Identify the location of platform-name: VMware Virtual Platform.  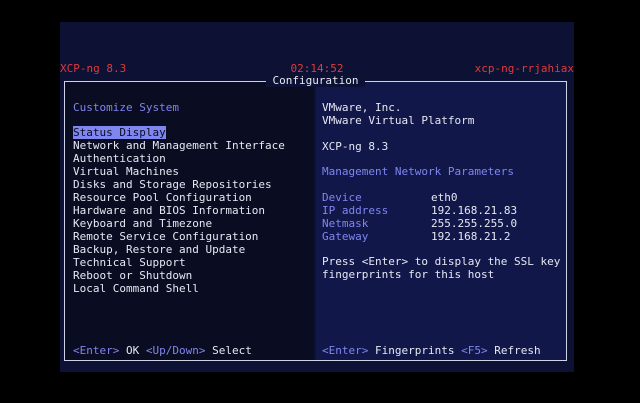
(398, 120).